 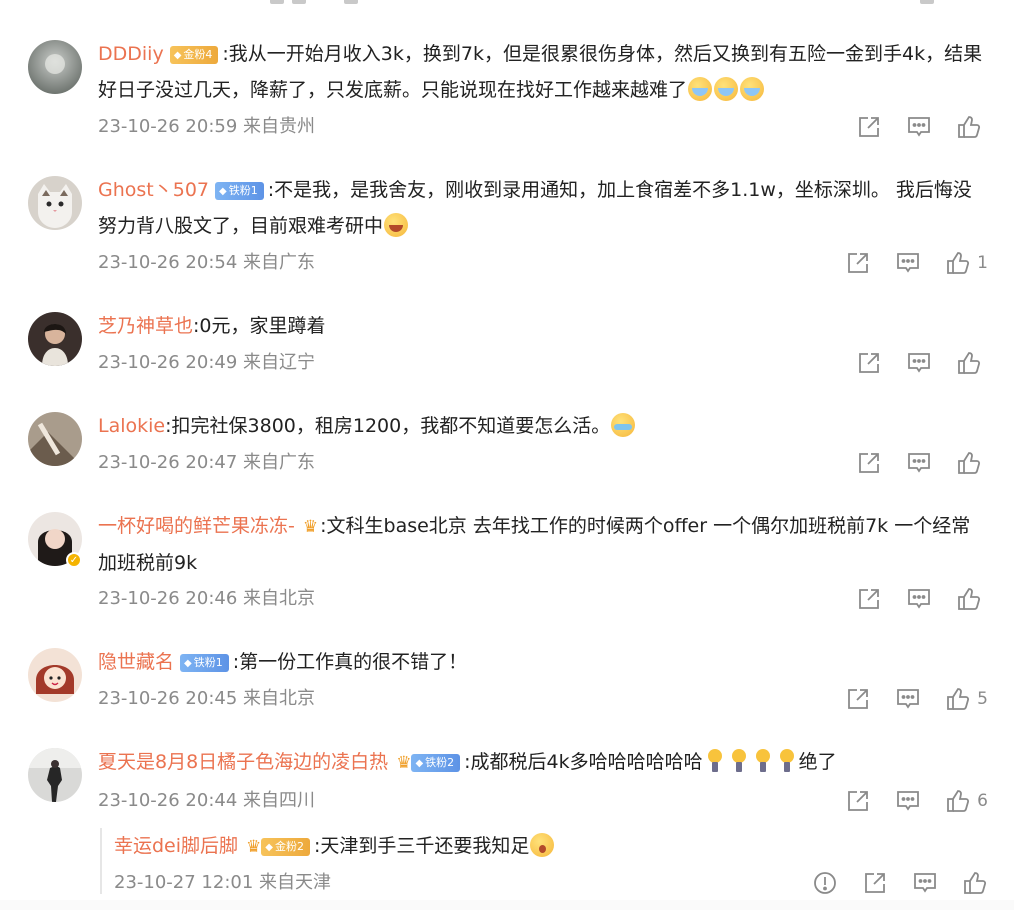 What do you see at coordinates (396, 225) in the screenshot?
I see `lol-cry-emoji-icon` at bounding box center [396, 225].